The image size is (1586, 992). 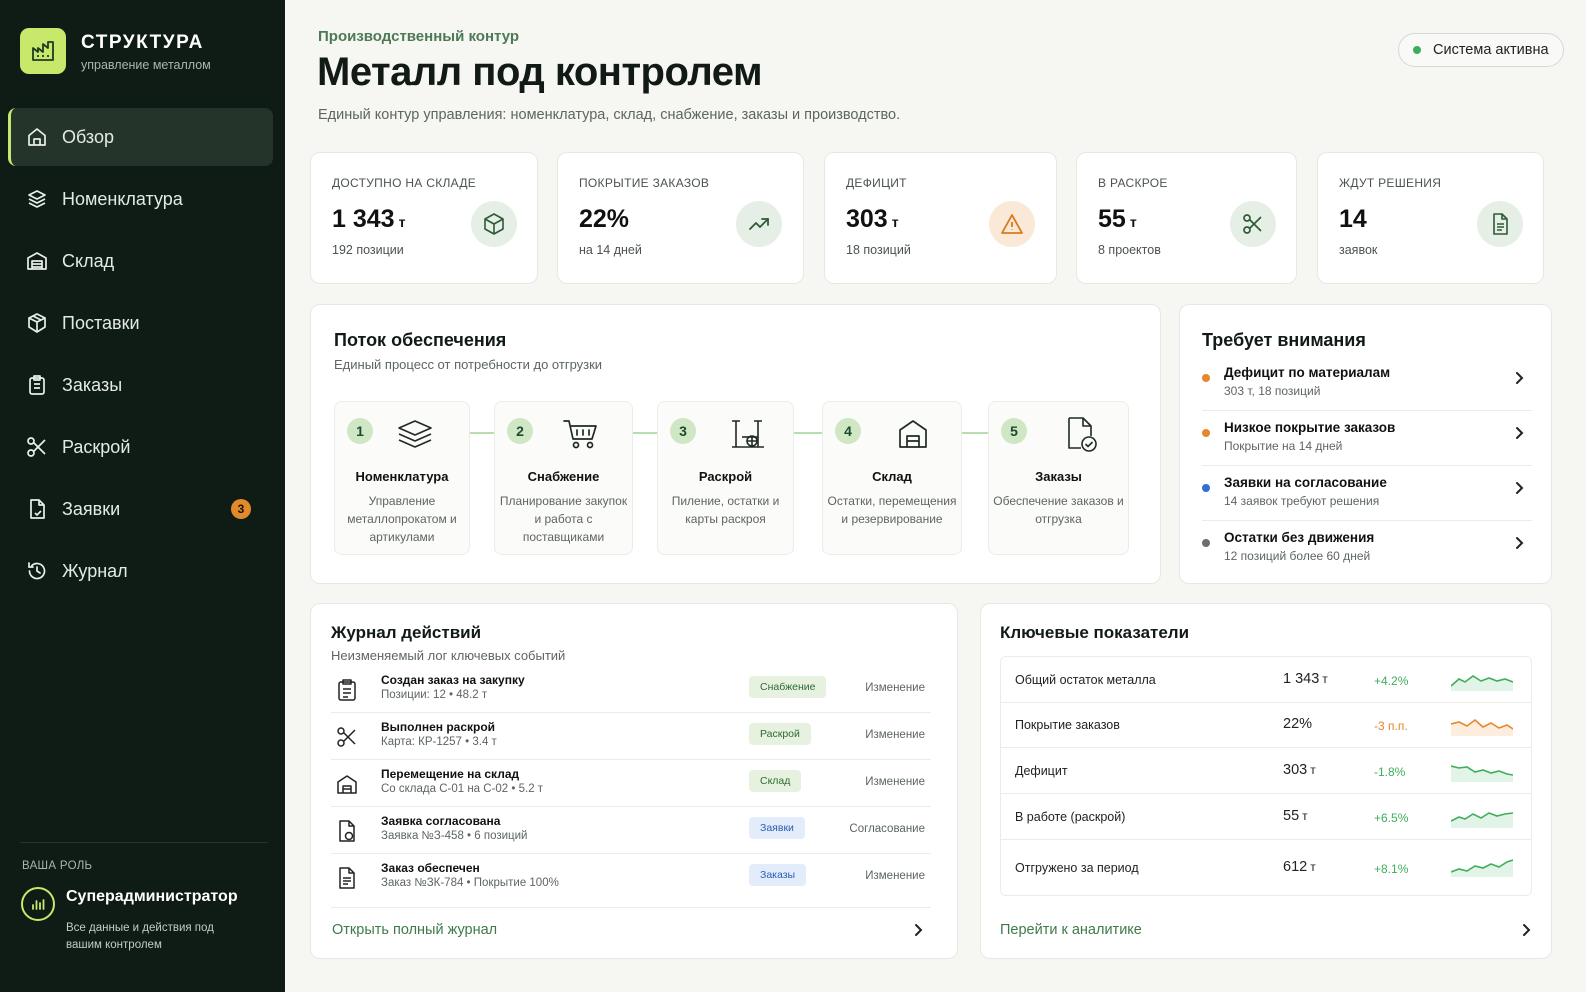 What do you see at coordinates (369, 219) in the screenshot?
I see `kpi-value: 1 343 т` at bounding box center [369, 219].